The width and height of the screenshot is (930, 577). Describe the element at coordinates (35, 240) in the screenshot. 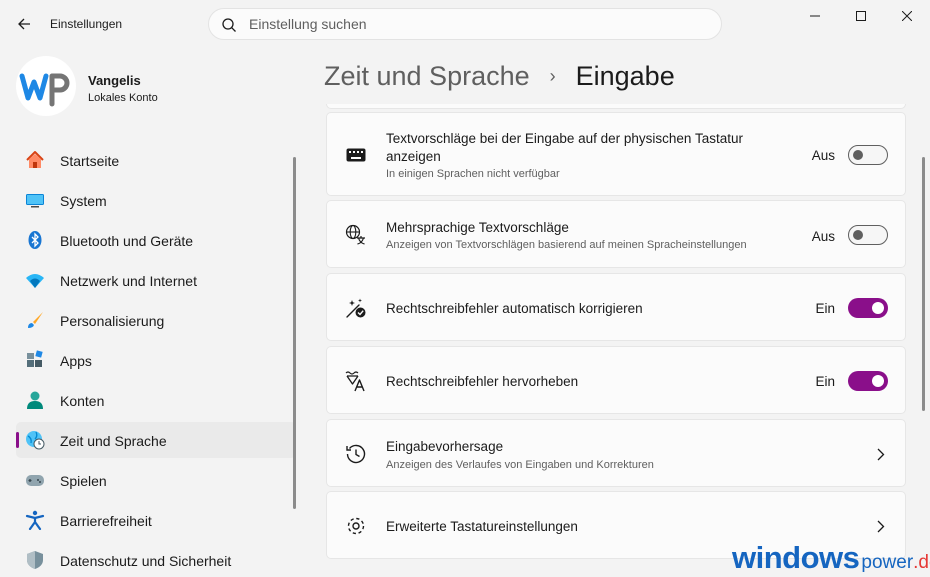

I see `bluetooth-icon` at that location.